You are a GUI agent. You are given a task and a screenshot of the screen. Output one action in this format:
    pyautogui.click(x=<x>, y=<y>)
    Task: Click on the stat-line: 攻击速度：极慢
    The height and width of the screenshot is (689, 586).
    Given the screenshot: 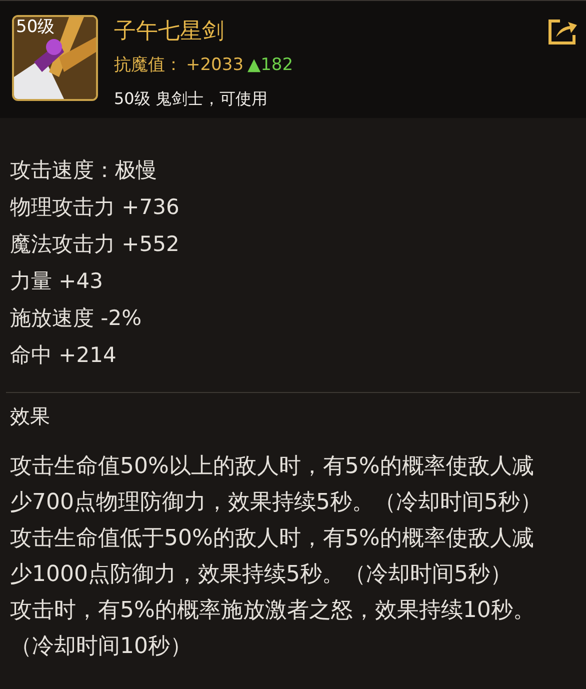 What is the action you would take?
    pyautogui.click(x=84, y=170)
    